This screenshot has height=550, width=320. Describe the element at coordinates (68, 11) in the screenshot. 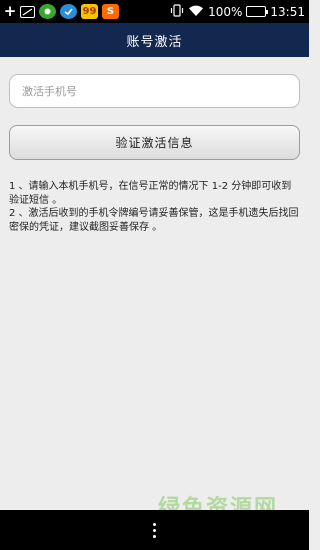

I see `blue-app-icon` at that location.